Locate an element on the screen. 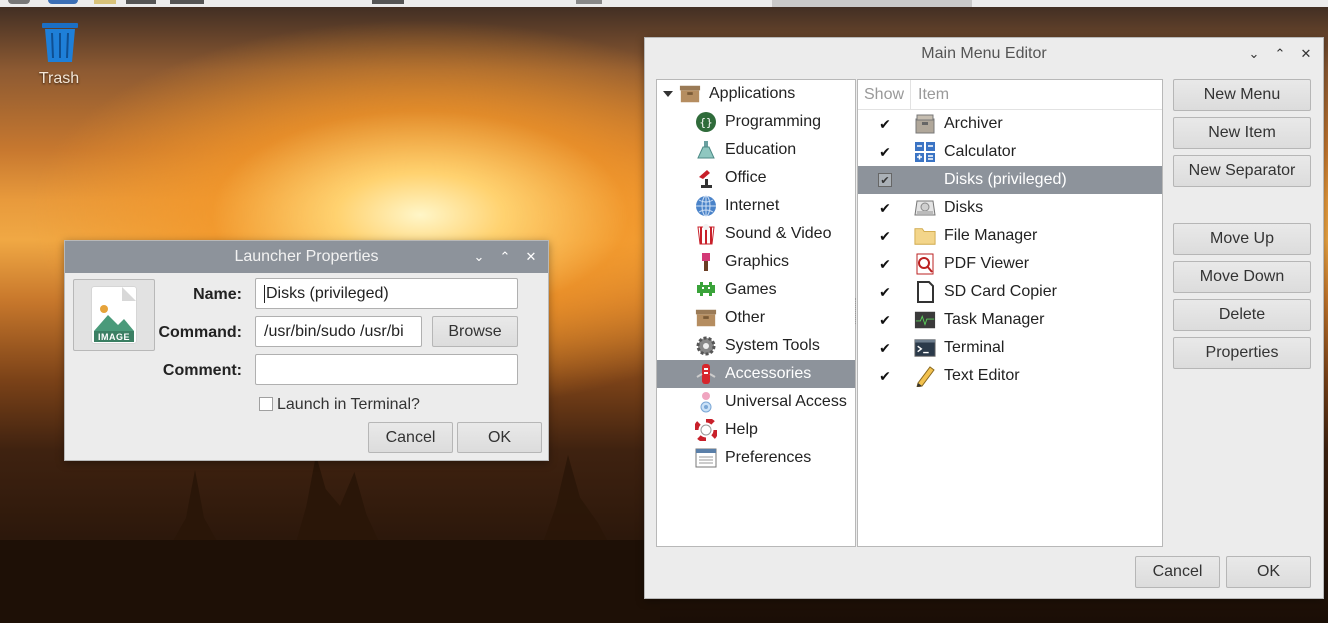 The height and width of the screenshot is (623, 1328). trash-label: Trash is located at coordinates (59, 78).